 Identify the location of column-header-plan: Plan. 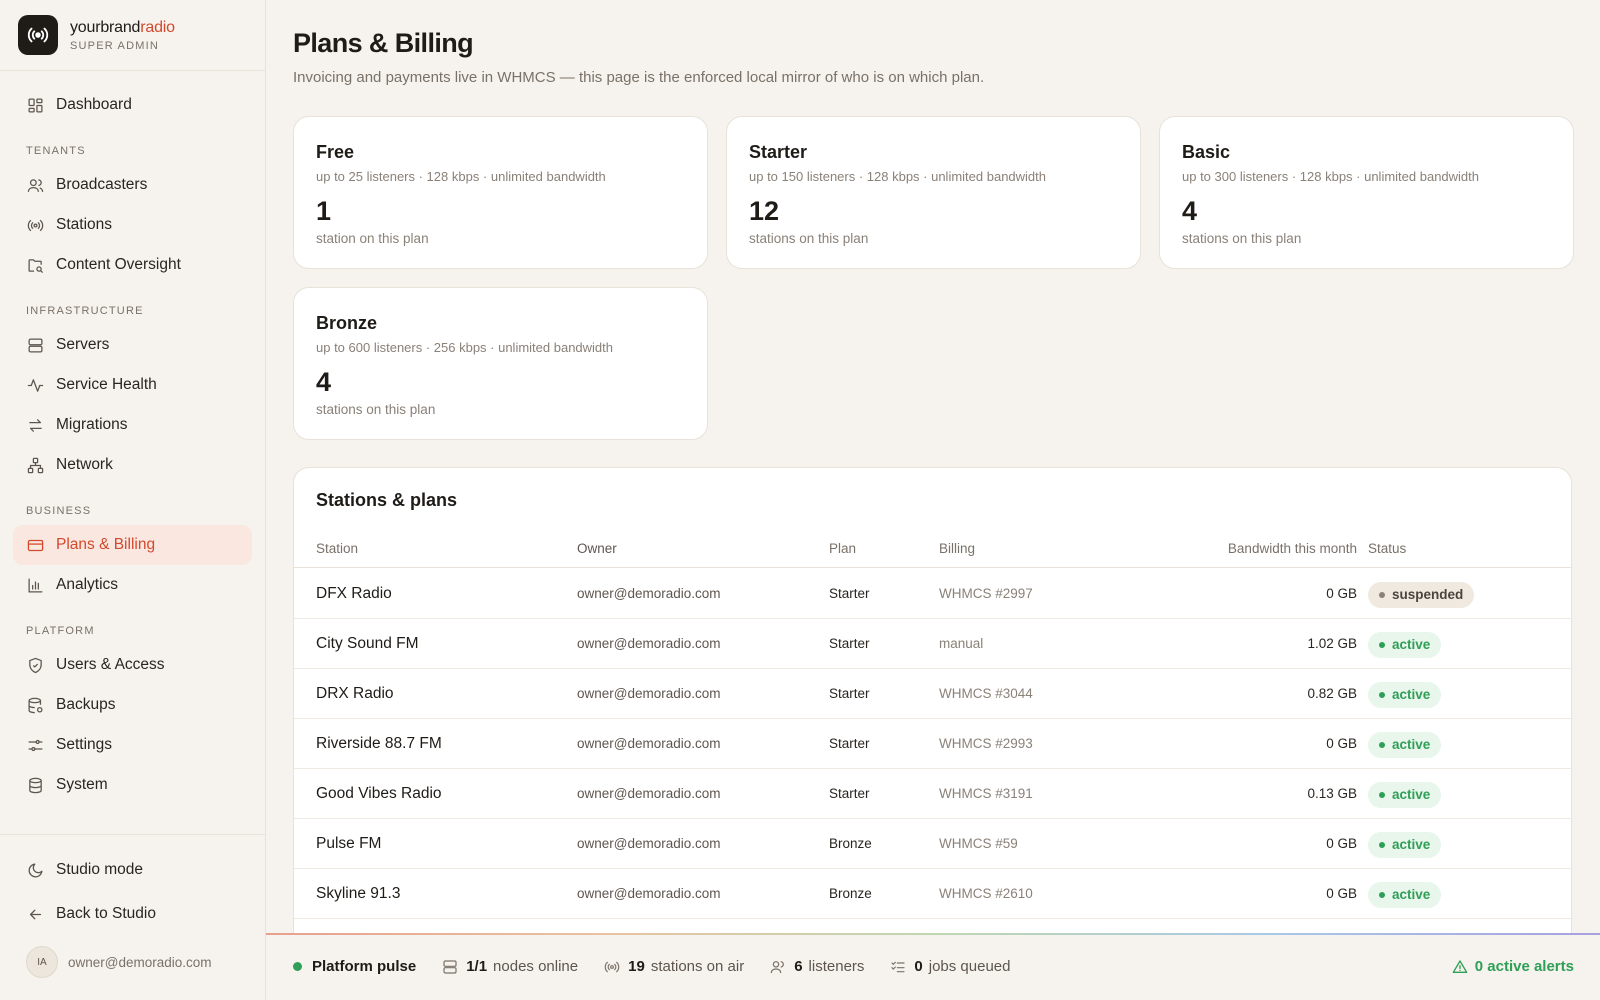
(842, 549).